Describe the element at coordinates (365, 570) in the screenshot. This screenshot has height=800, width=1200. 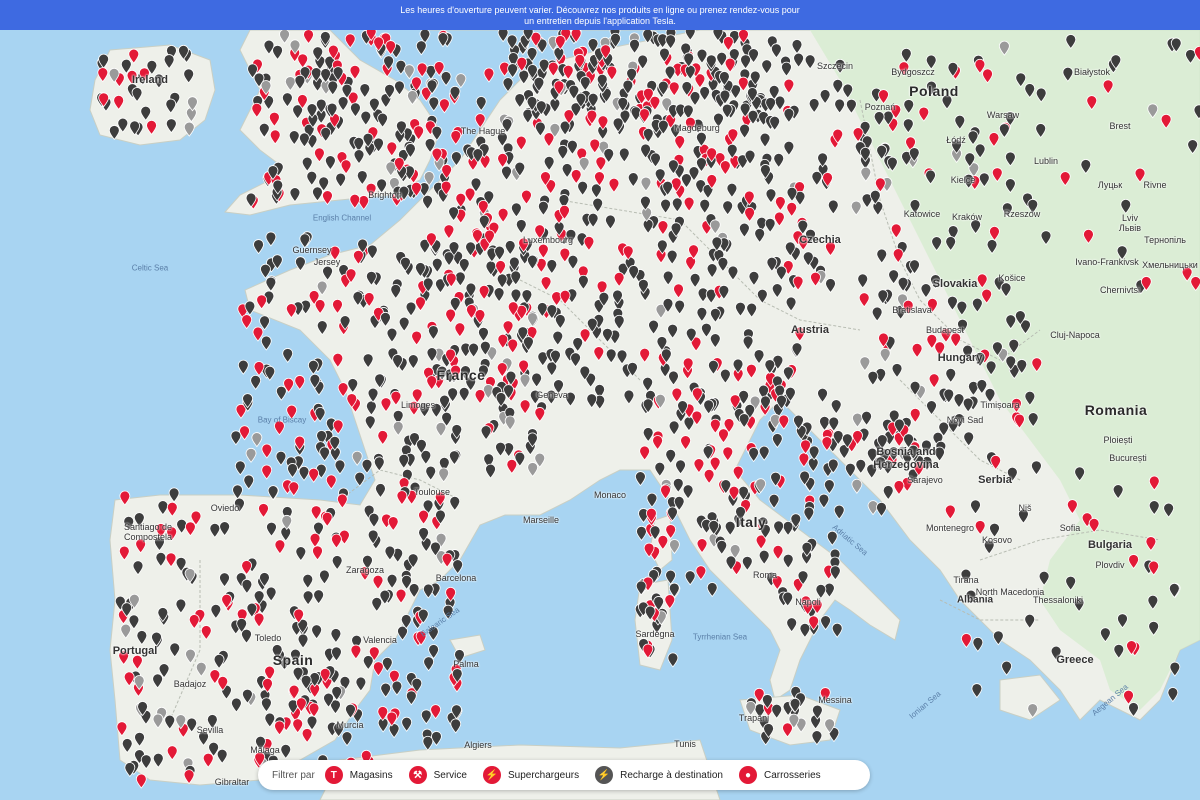
I see `label-city-zaragoza: Zaragoza` at that location.